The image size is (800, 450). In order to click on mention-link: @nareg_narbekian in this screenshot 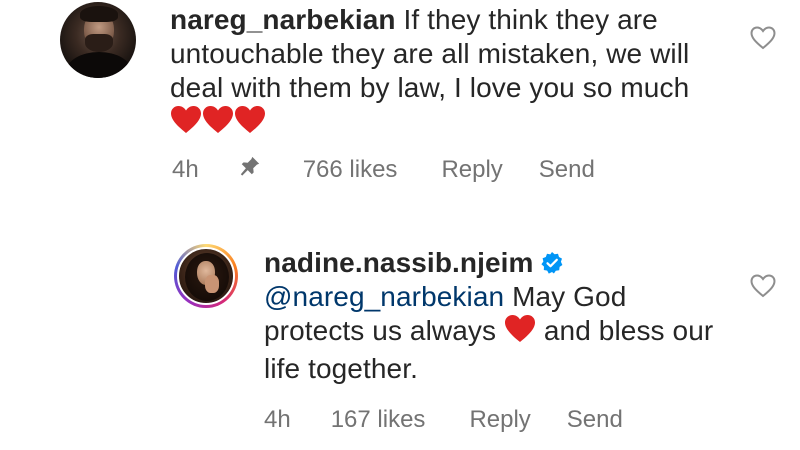, I will do `click(384, 296)`.